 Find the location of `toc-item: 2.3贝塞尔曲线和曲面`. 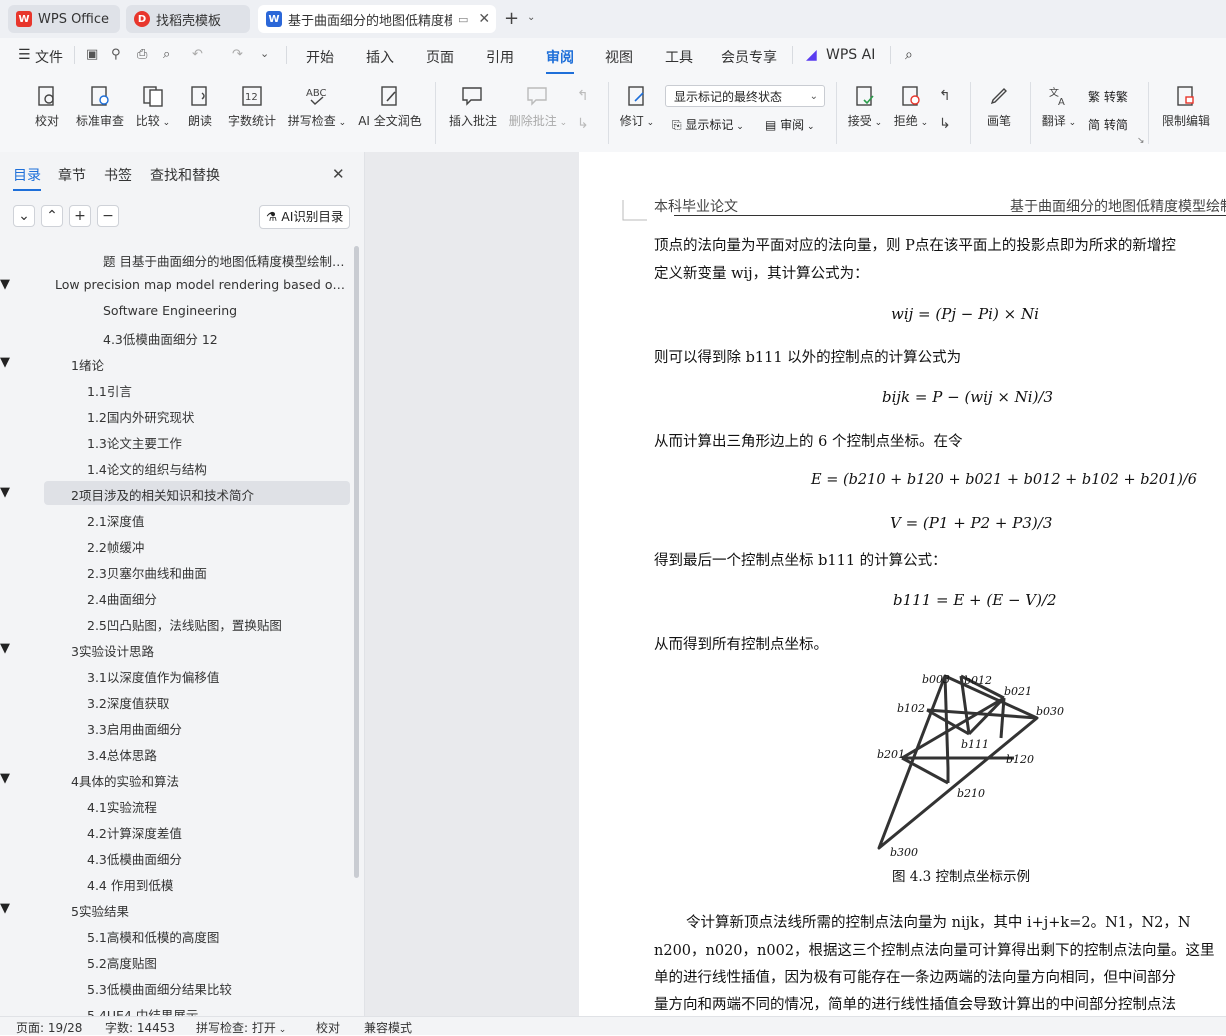

toc-item: 2.3贝塞尔曲线和曲面 is located at coordinates (175, 573).